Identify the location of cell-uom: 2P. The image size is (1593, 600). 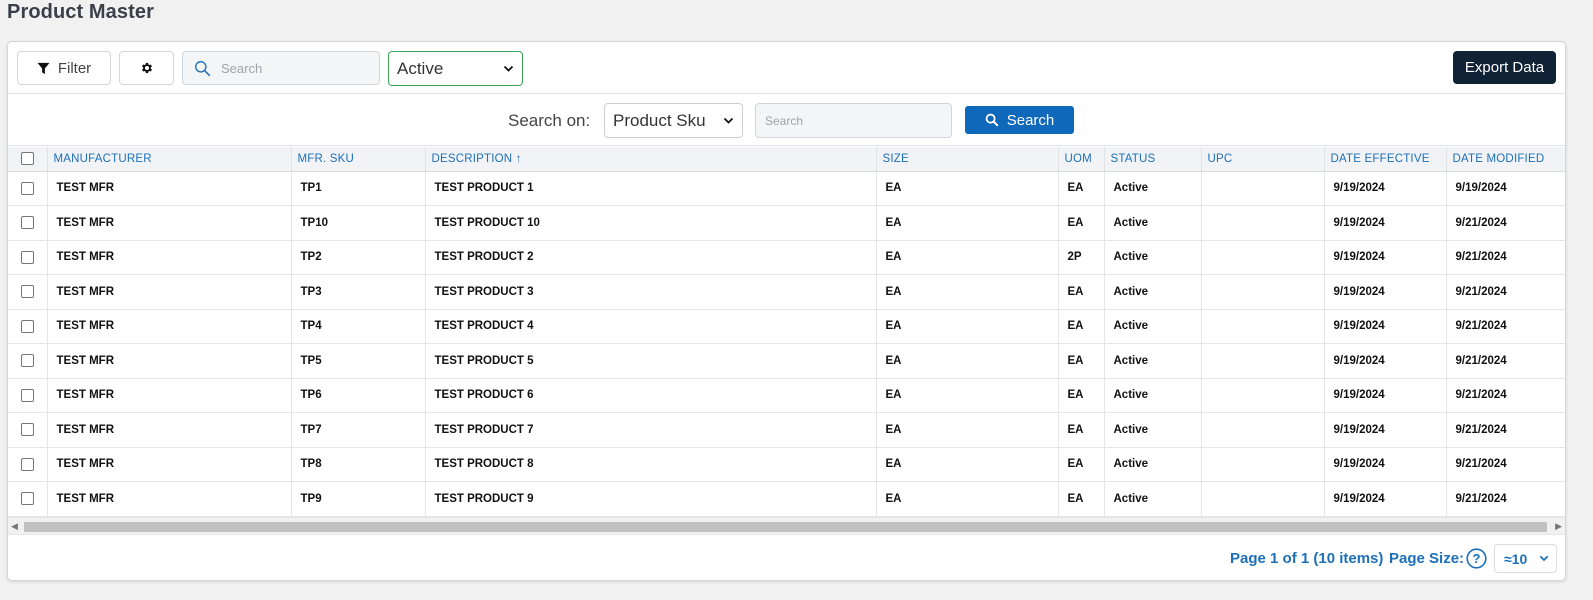
(1081, 257).